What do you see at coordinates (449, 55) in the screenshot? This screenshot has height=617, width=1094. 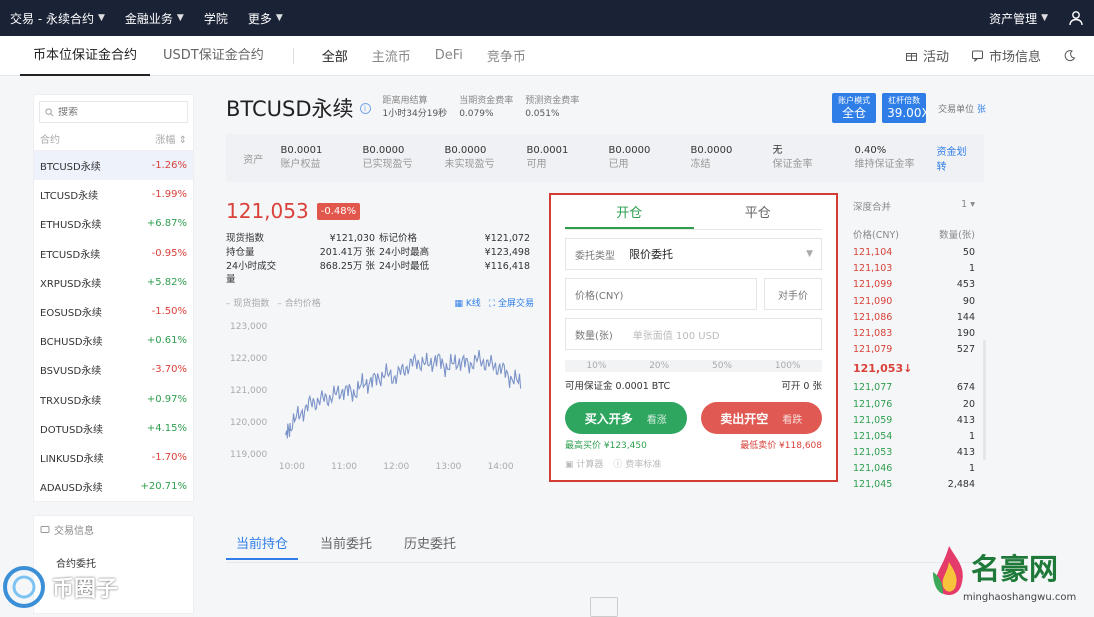 I see `category-defi: DeFi` at bounding box center [449, 55].